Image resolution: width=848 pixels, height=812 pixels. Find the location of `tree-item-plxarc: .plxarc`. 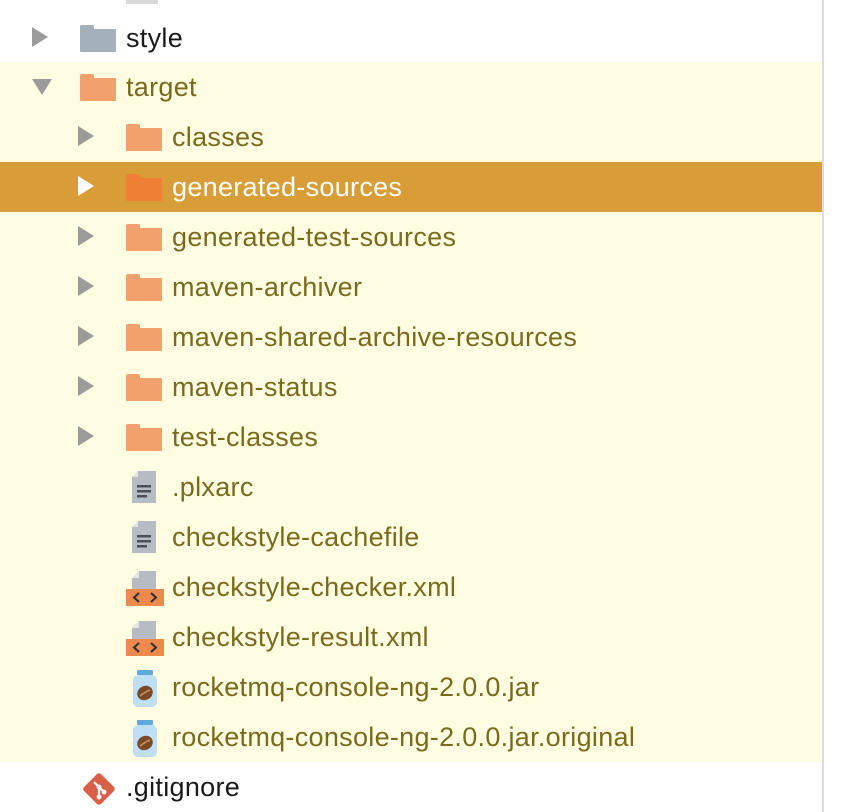

tree-item-plxarc: .plxarc is located at coordinates (411, 487).